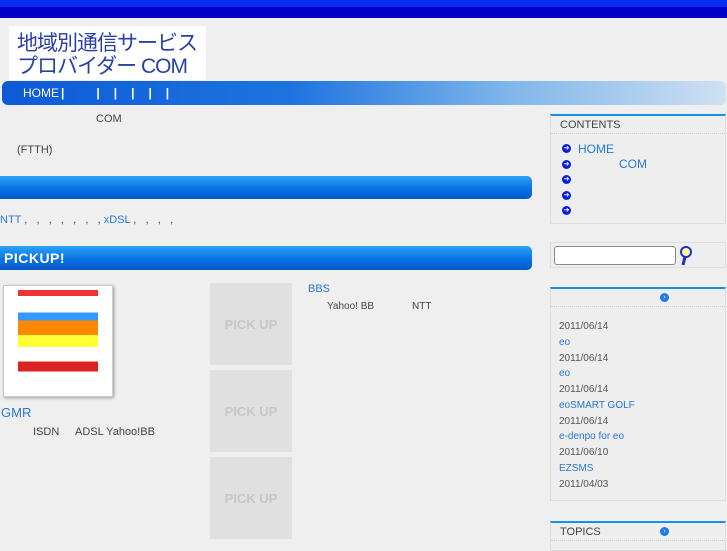 This screenshot has width=727, height=551. I want to click on contents-item: ➜ COM, so click(638, 165).